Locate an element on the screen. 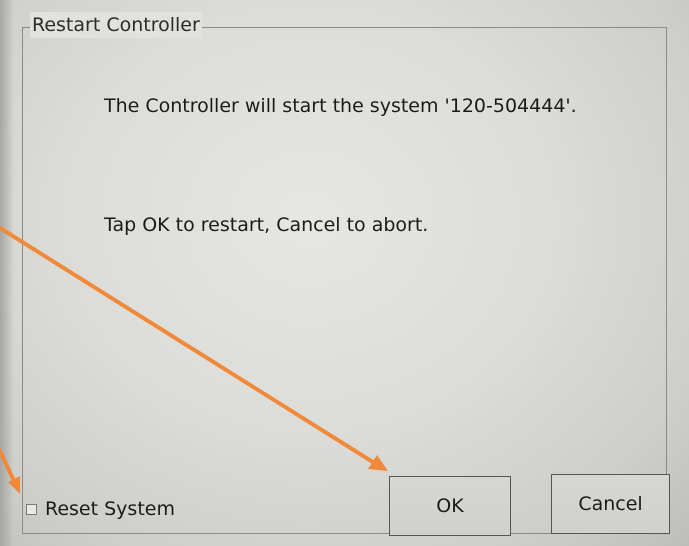 The height and width of the screenshot is (546, 689). reset-system-checkbox: Reset System is located at coordinates (100, 509).